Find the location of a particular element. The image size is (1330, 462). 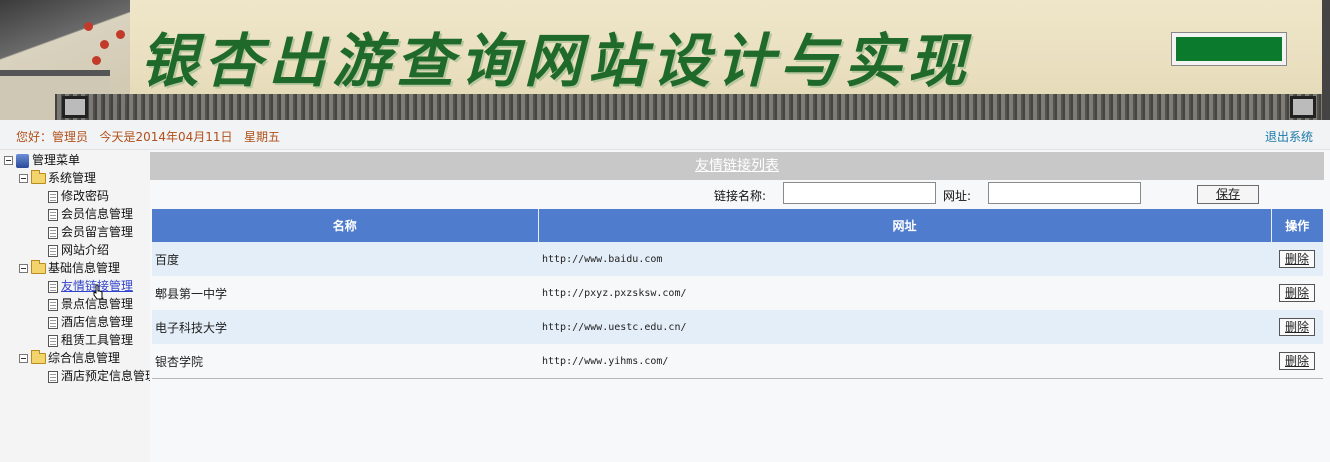

tree-group-basic-info: 基础信息管理 is located at coordinates (69, 268).